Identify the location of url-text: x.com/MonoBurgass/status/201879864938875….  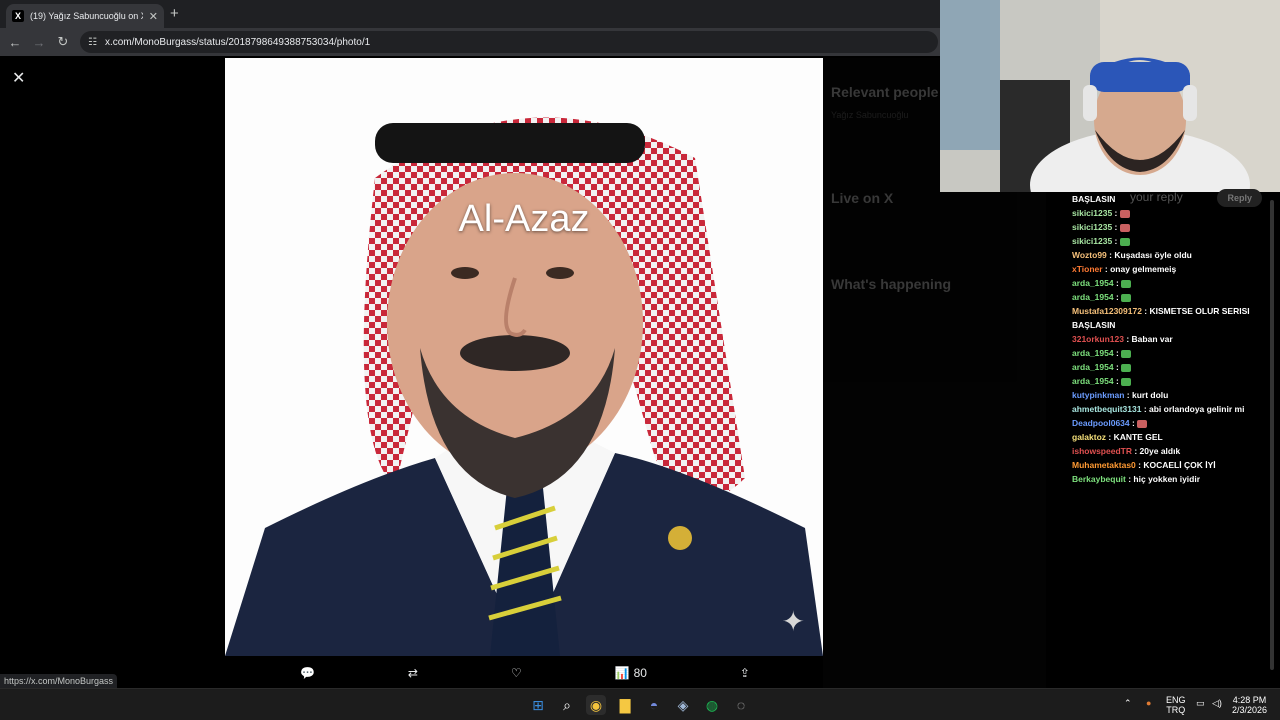
(237, 42).